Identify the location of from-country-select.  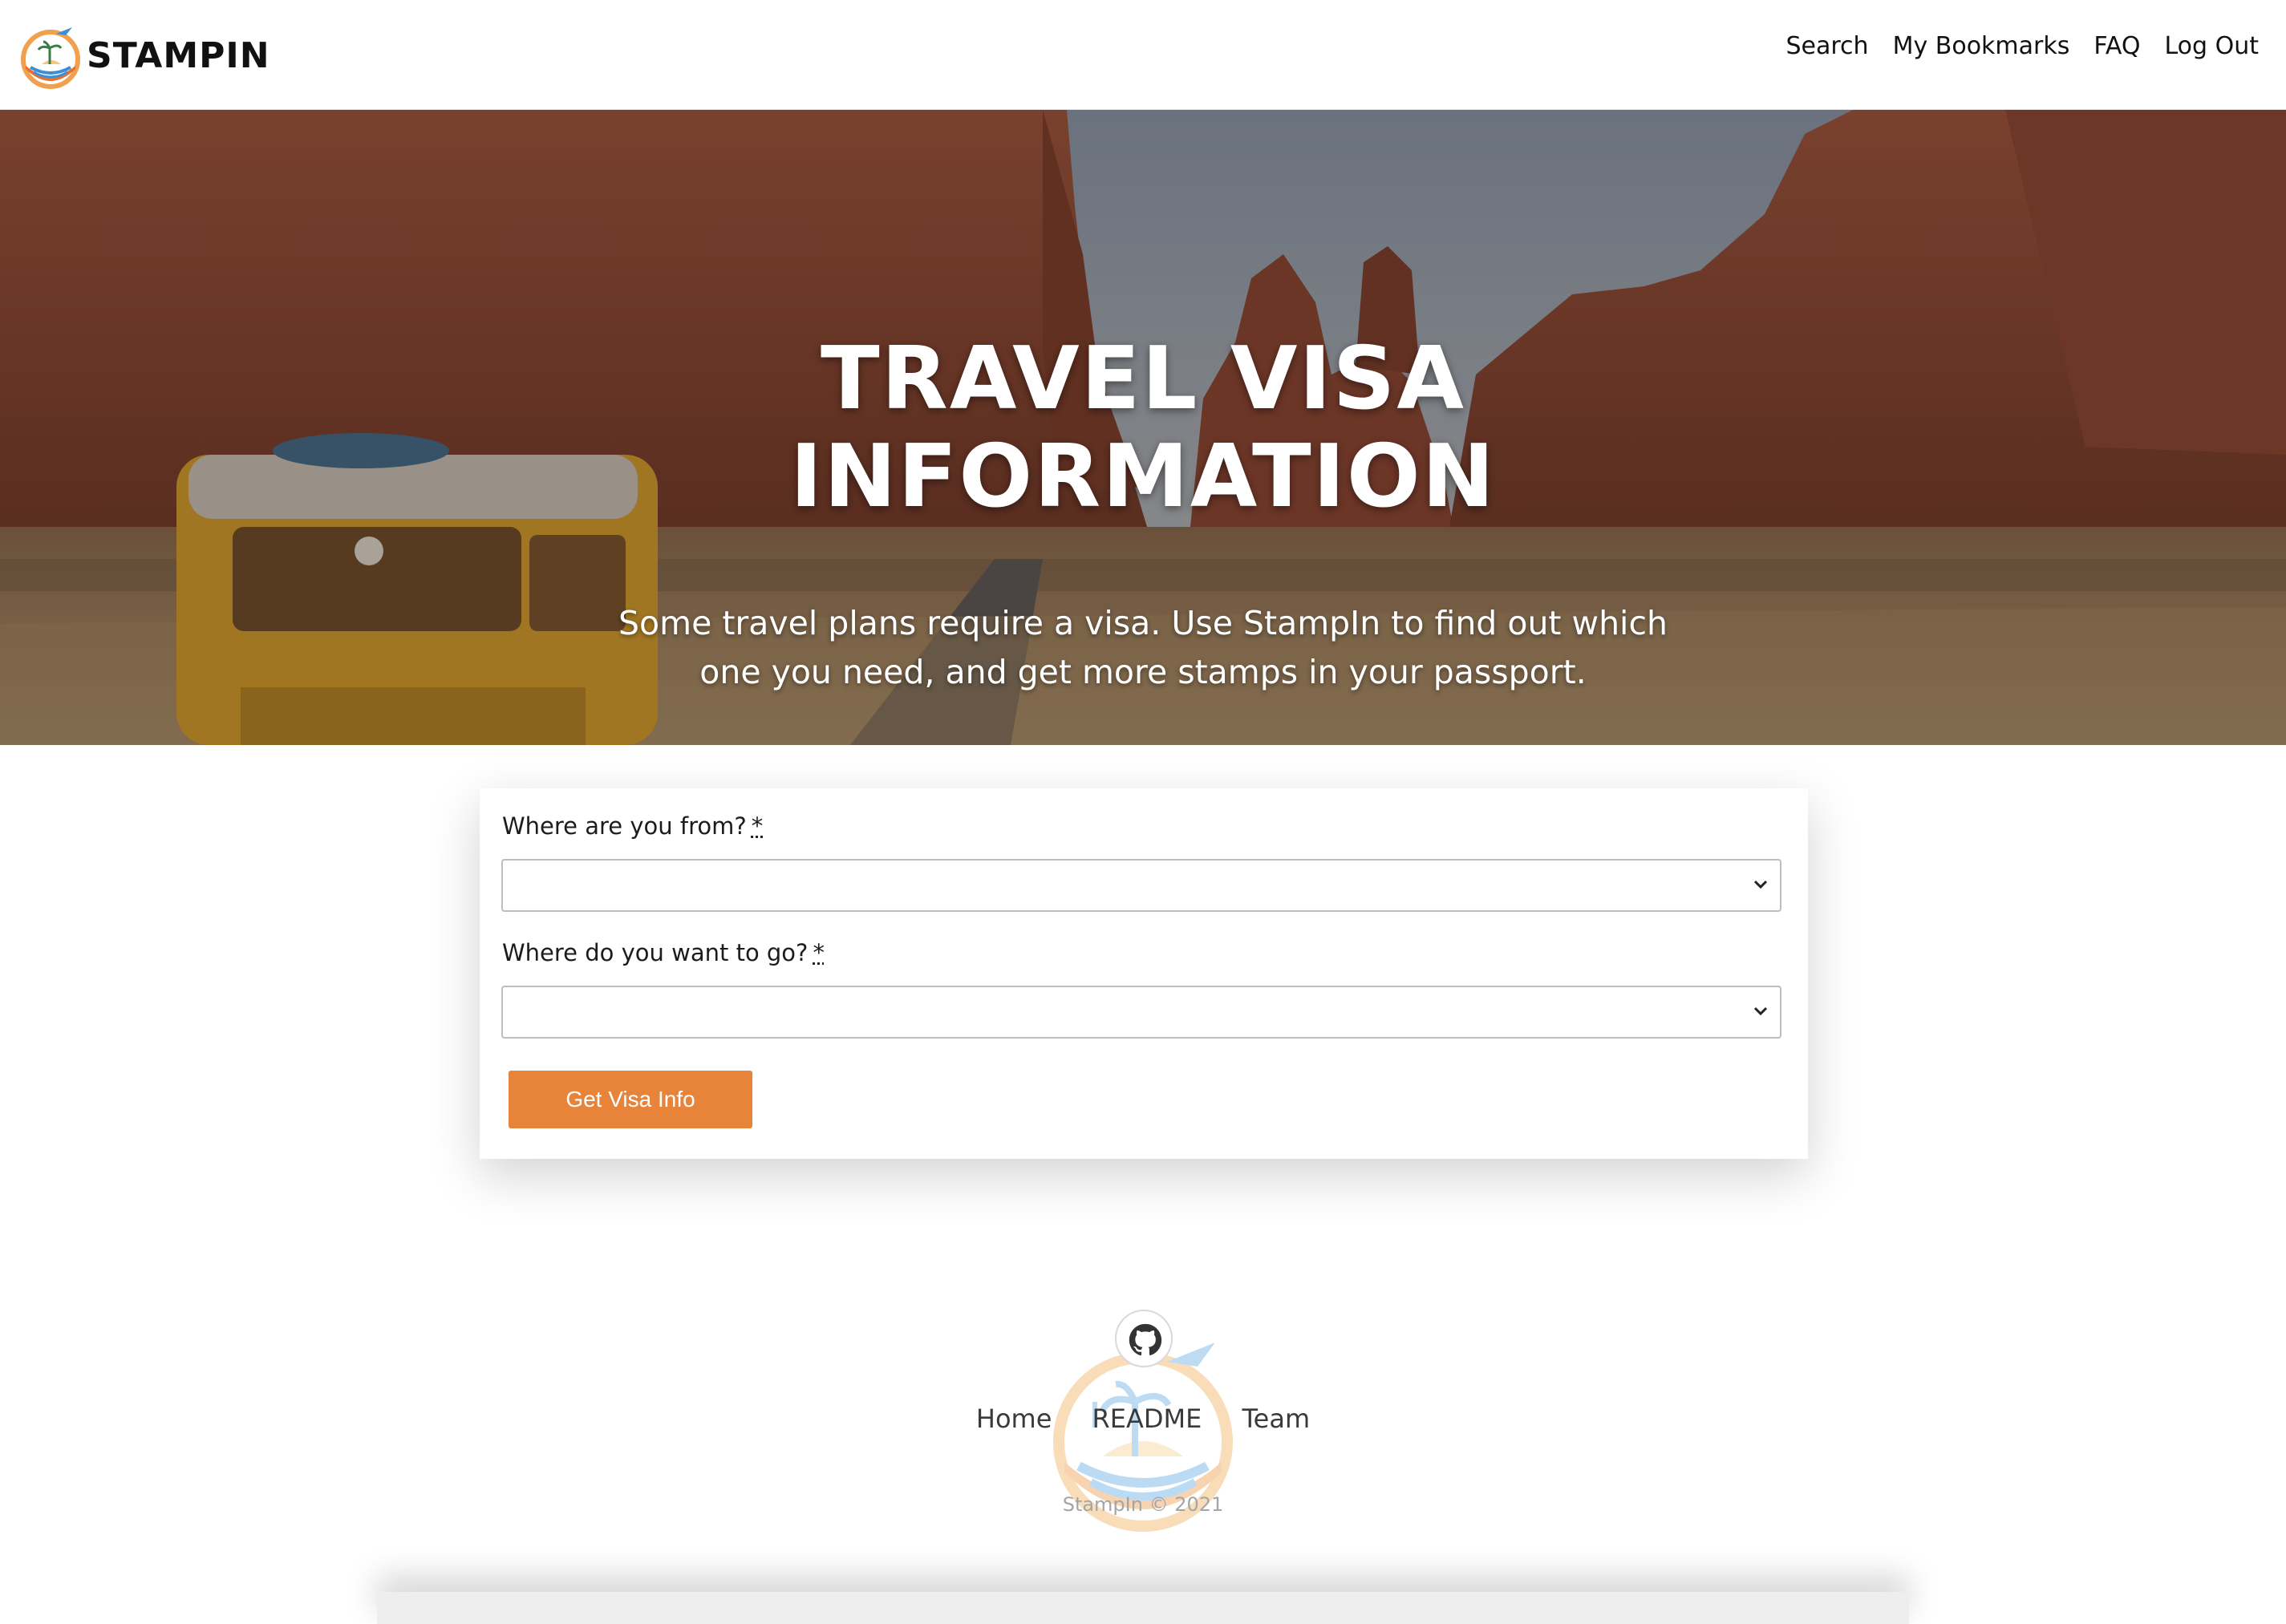
(1141, 885).